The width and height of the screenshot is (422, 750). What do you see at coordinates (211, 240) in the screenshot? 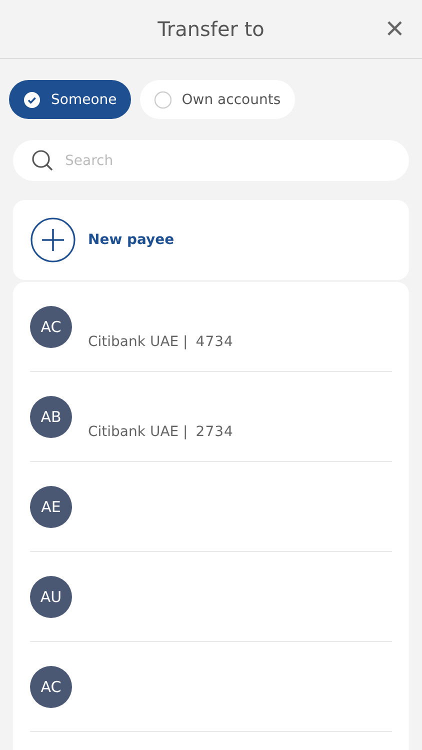
I see `new-payee-button: New payee` at bounding box center [211, 240].